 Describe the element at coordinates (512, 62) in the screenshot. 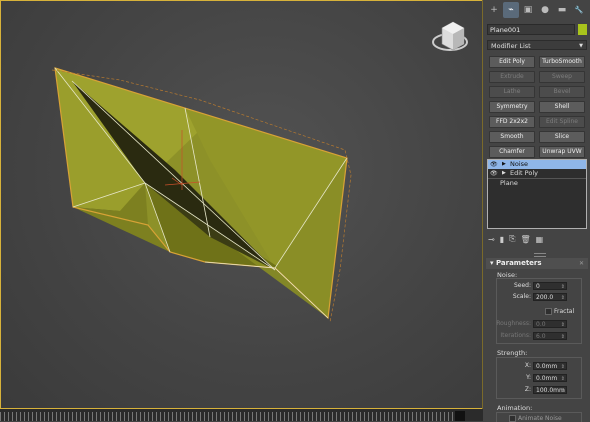

I see `modifier-button-edit-poly: Edit Poly` at that location.